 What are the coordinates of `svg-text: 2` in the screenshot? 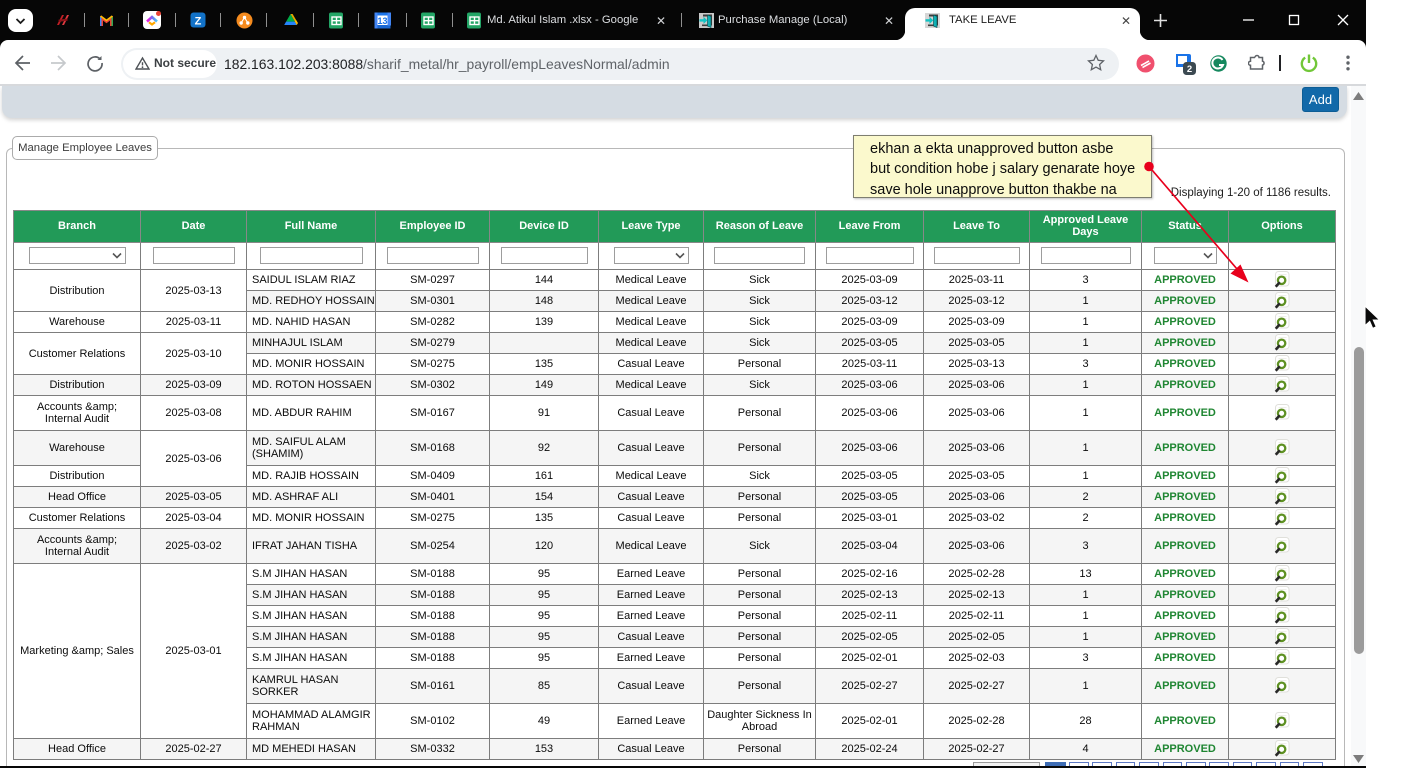 It's located at (1189, 69).